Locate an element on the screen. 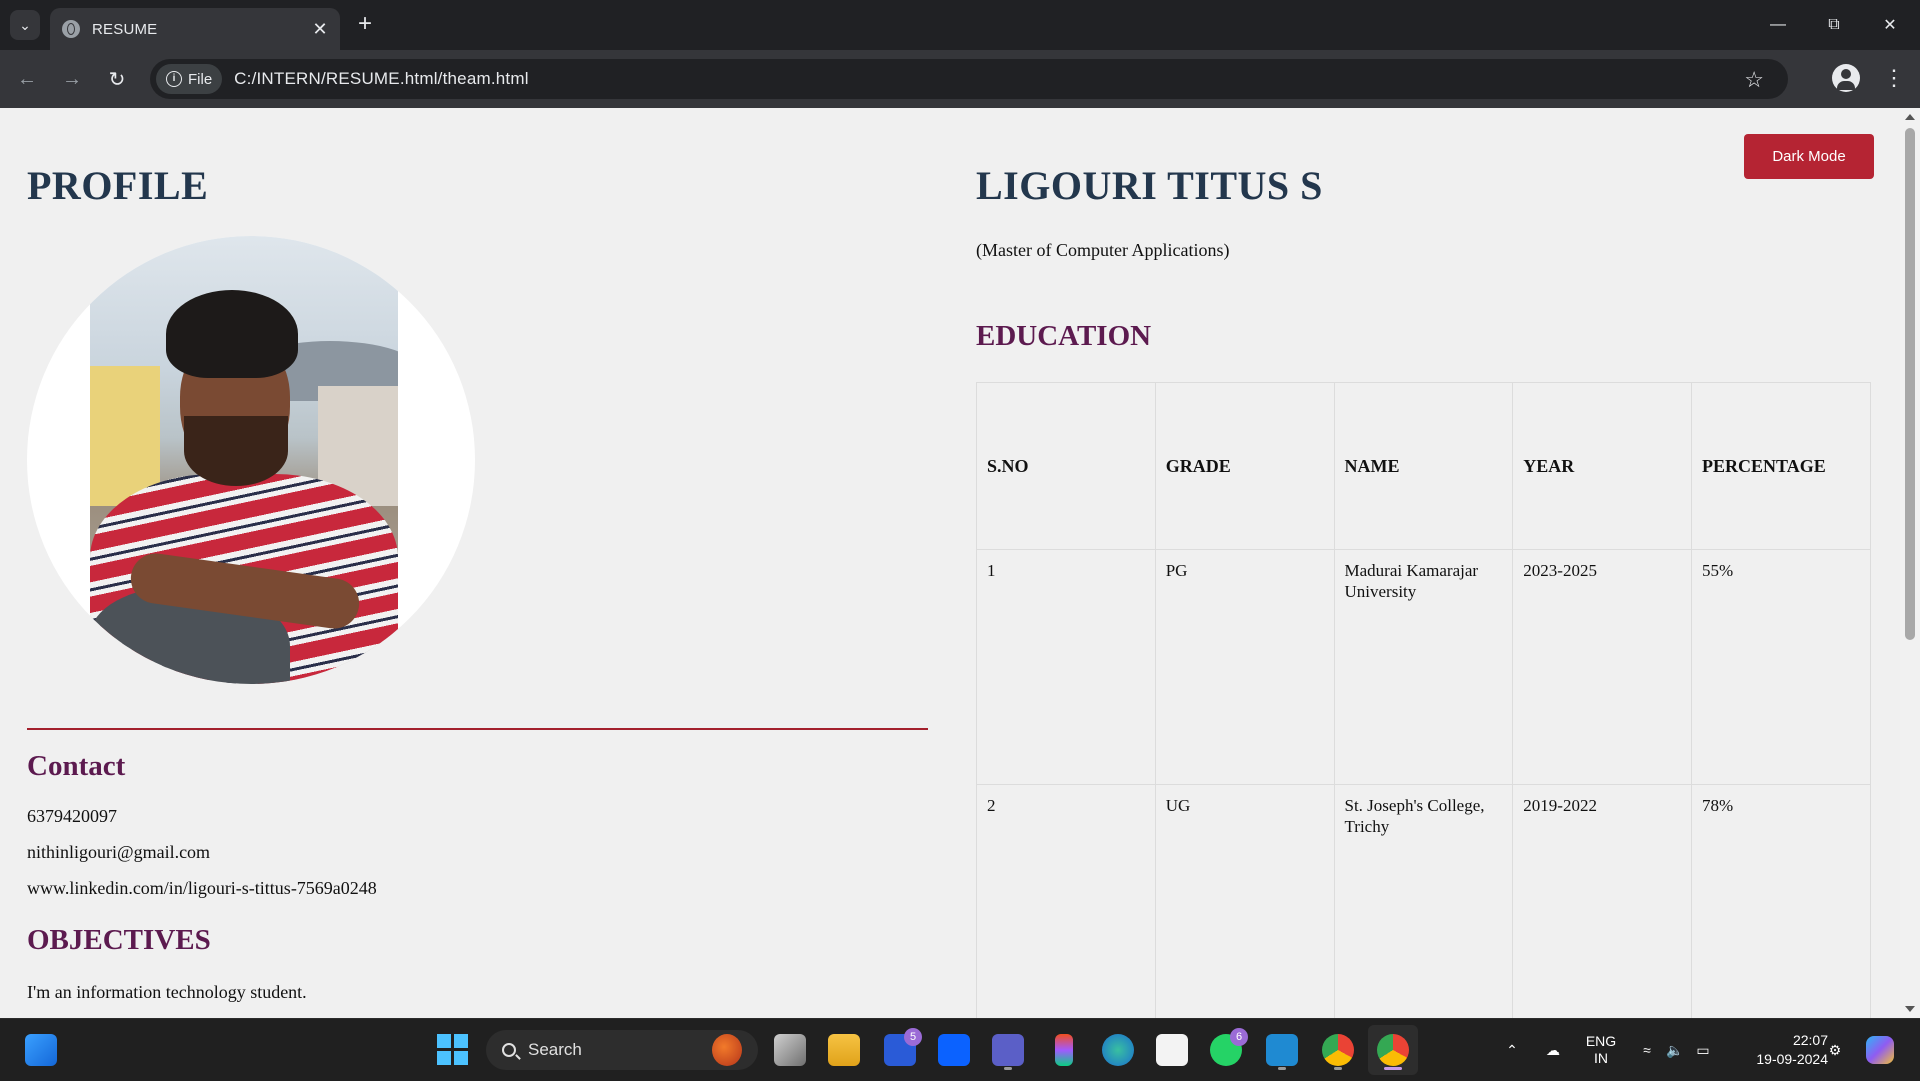  microsoft-store-icon is located at coordinates (1172, 1050).